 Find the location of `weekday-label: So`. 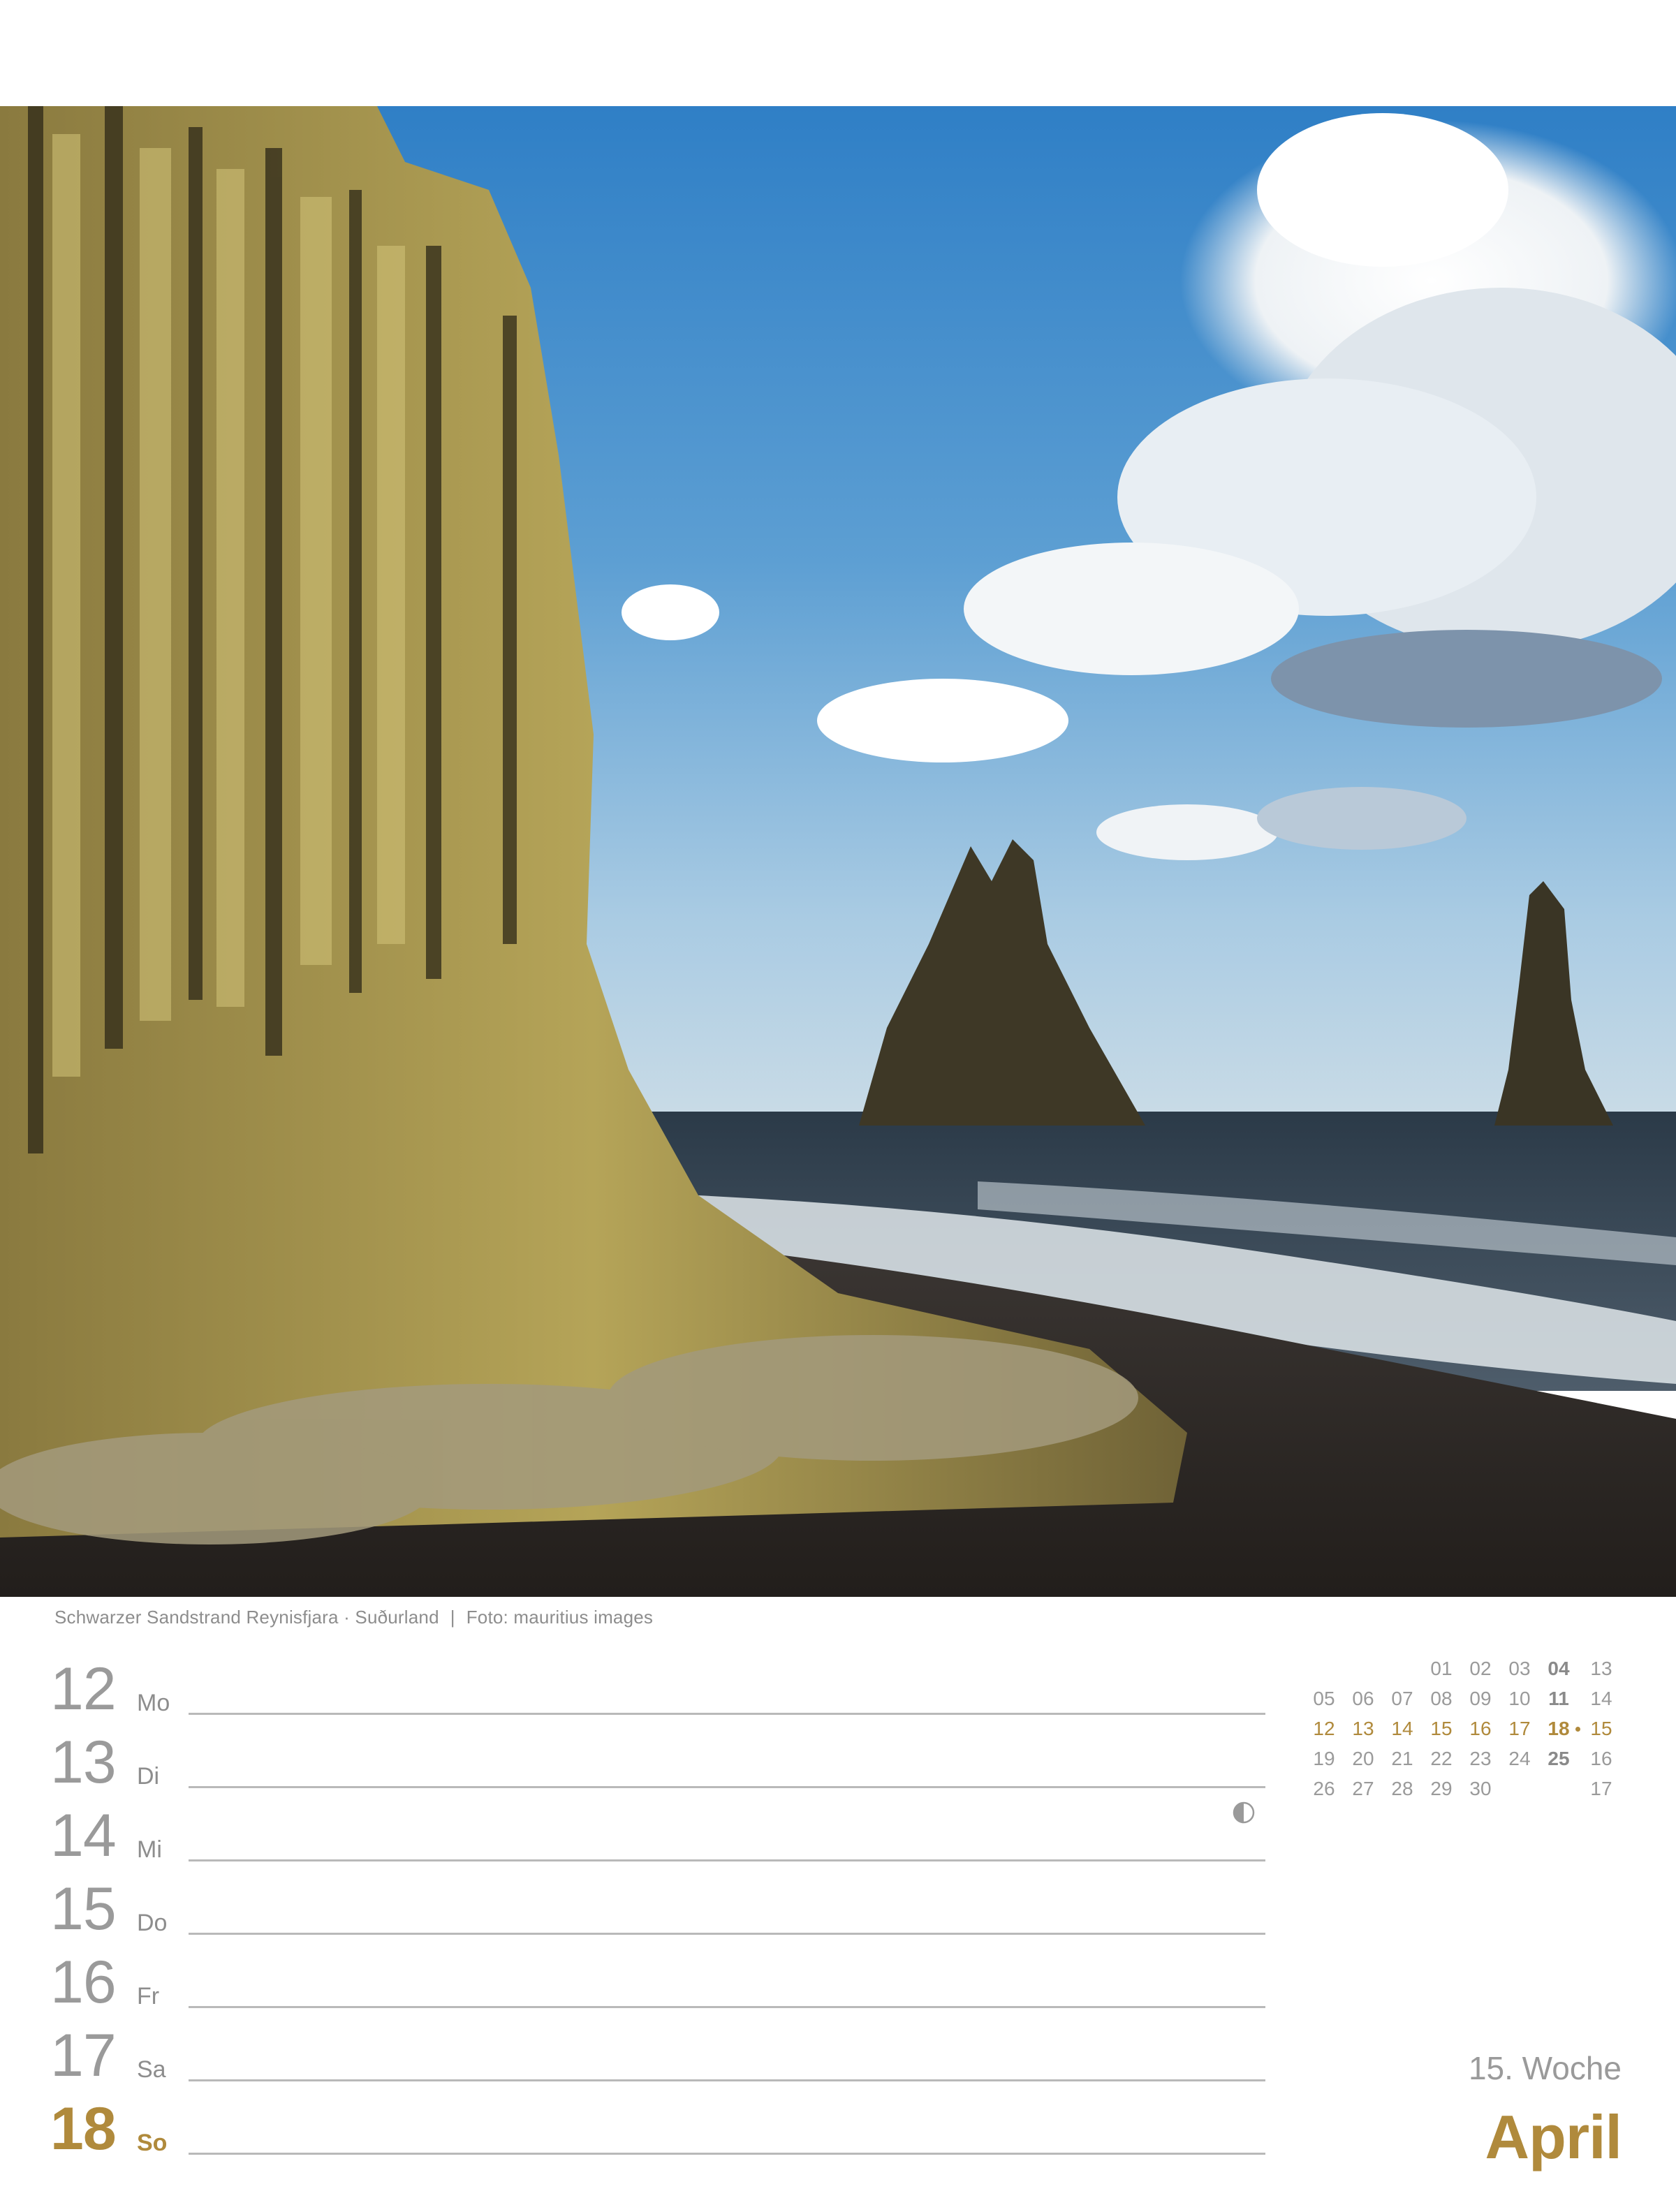

weekday-label: So is located at coordinates (152, 2143).